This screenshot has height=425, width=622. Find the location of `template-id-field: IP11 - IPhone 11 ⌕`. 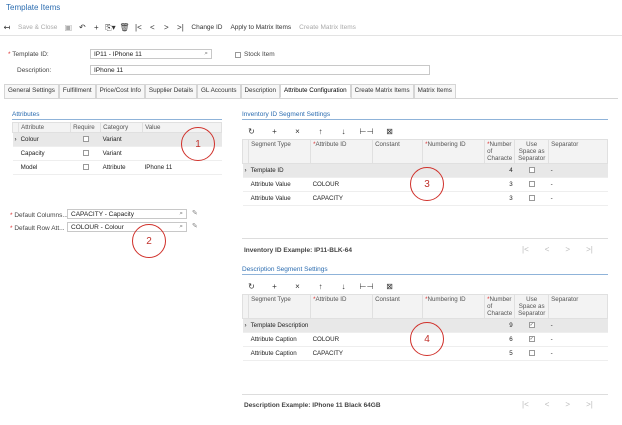

template-id-field: IP11 - IPhone 11 ⌕ is located at coordinates (151, 54).